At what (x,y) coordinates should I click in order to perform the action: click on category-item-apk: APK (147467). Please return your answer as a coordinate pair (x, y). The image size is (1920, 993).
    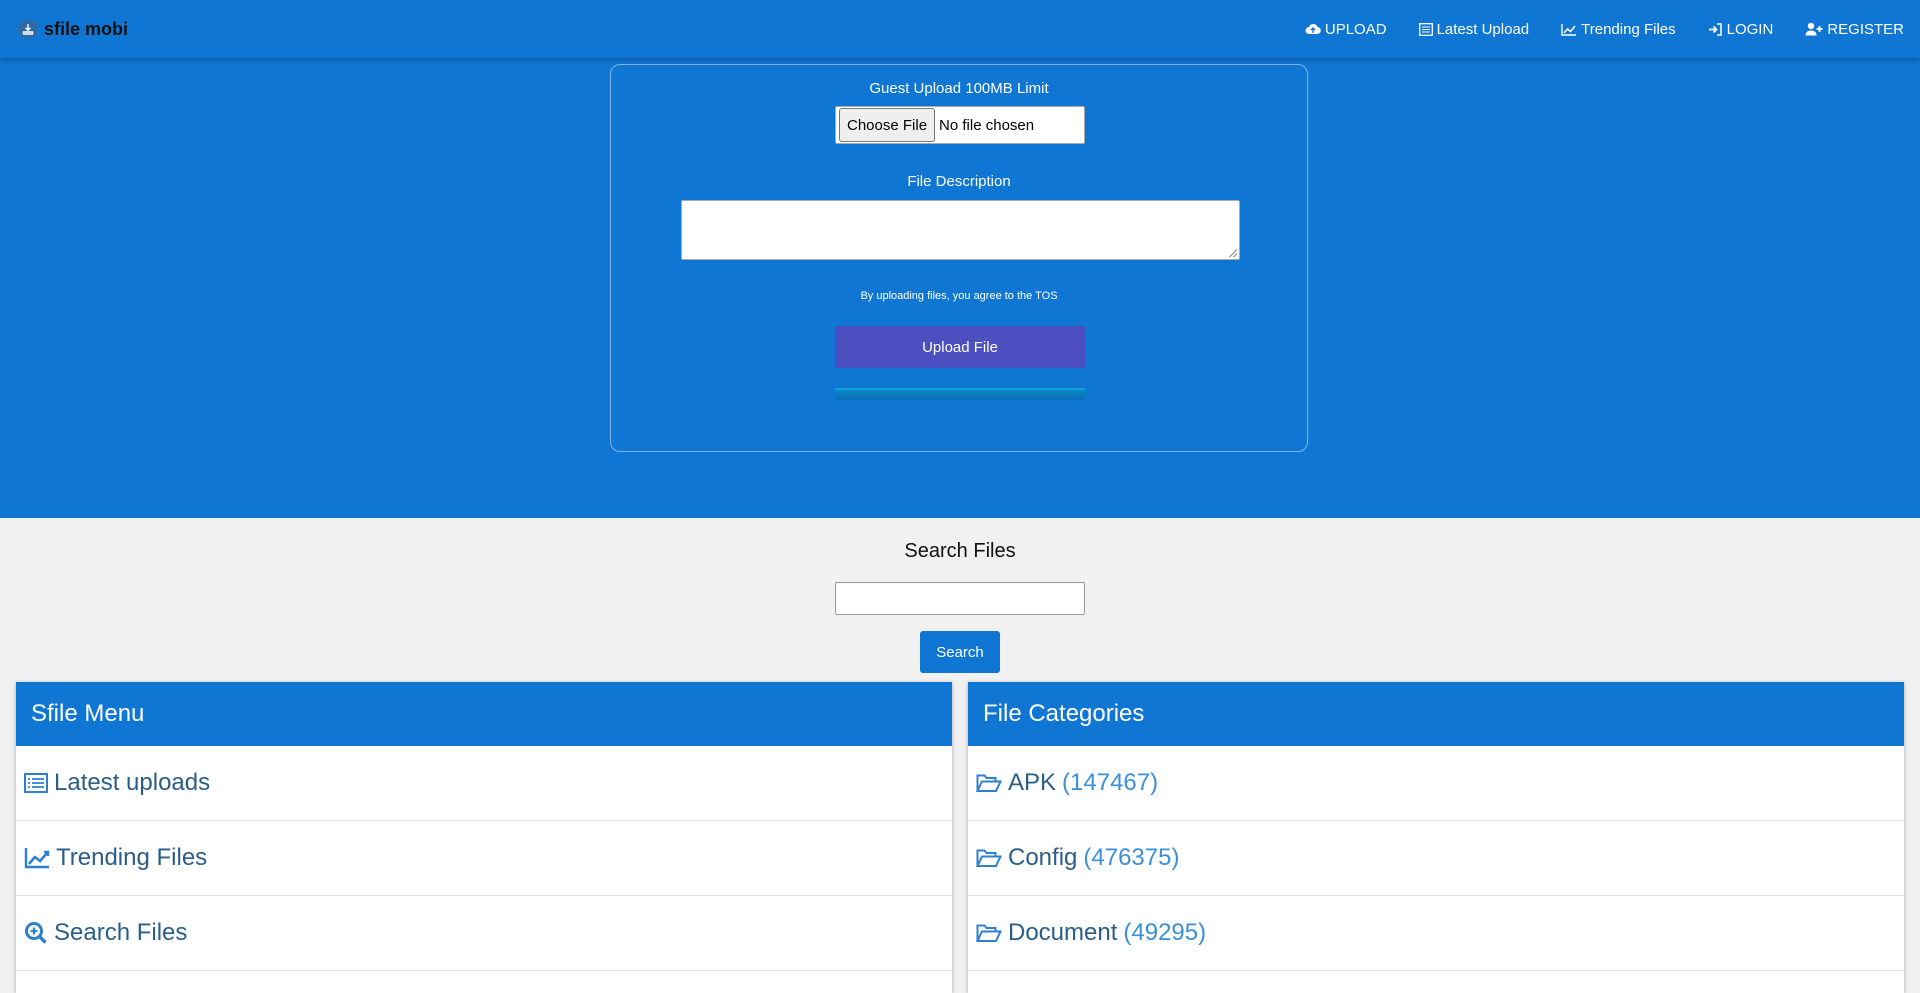
    Looking at the image, I should click on (1436, 783).